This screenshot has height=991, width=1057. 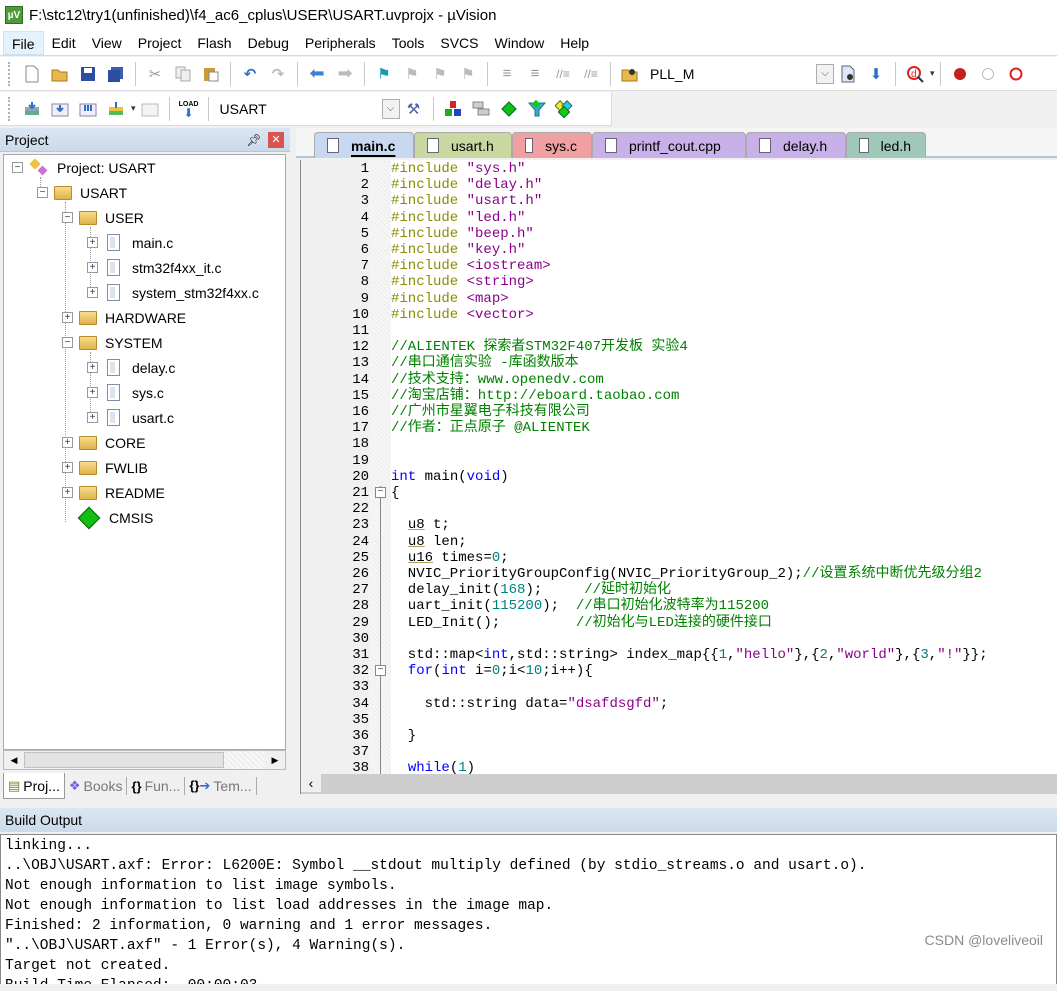 What do you see at coordinates (552, 145) in the screenshot?
I see `editor-tab-sys-c: sys.c` at bounding box center [552, 145].